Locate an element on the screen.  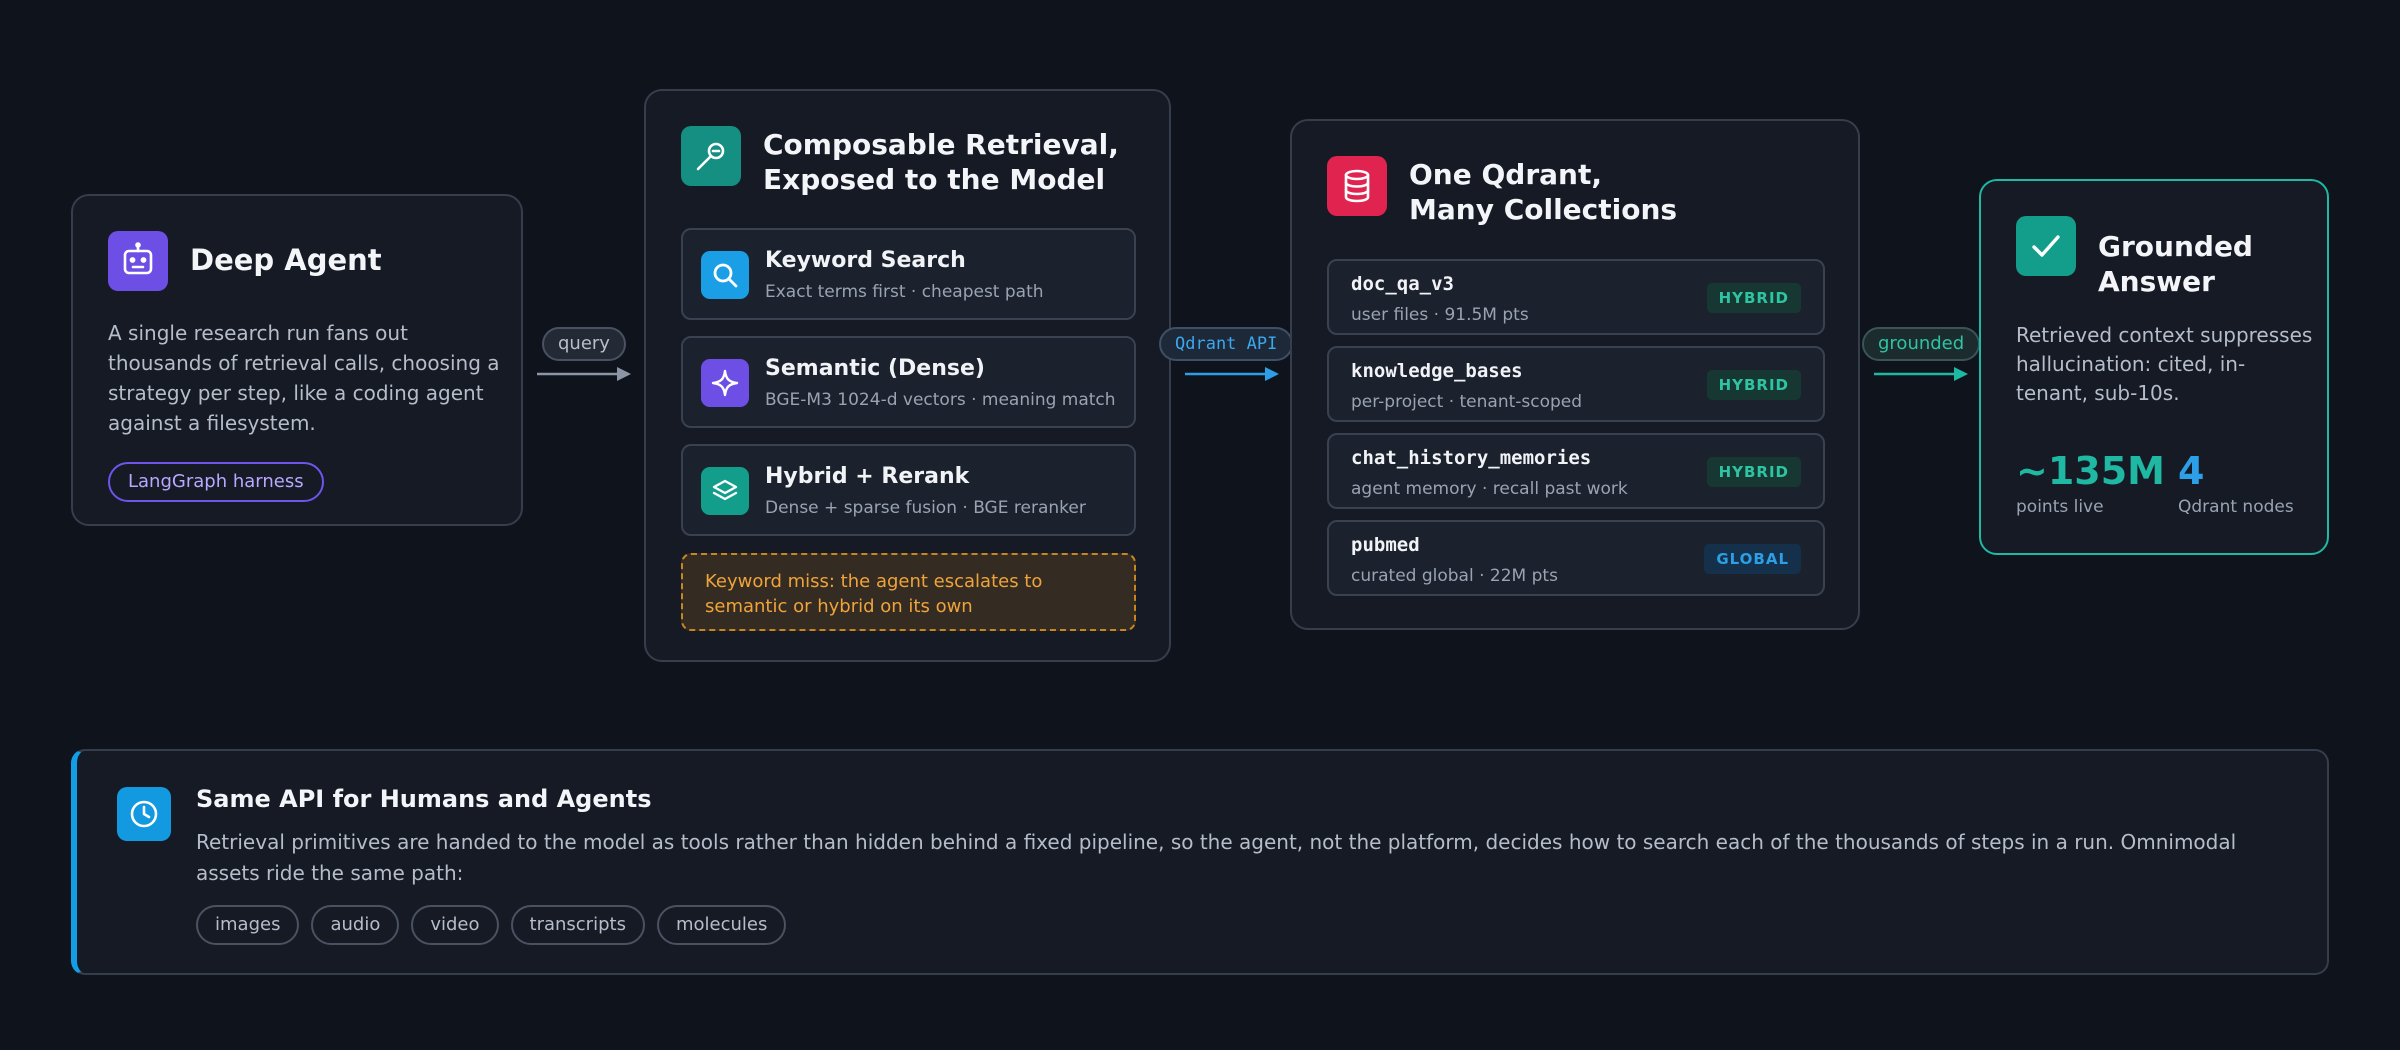
tag-transcripts: transcripts is located at coordinates (577, 925).